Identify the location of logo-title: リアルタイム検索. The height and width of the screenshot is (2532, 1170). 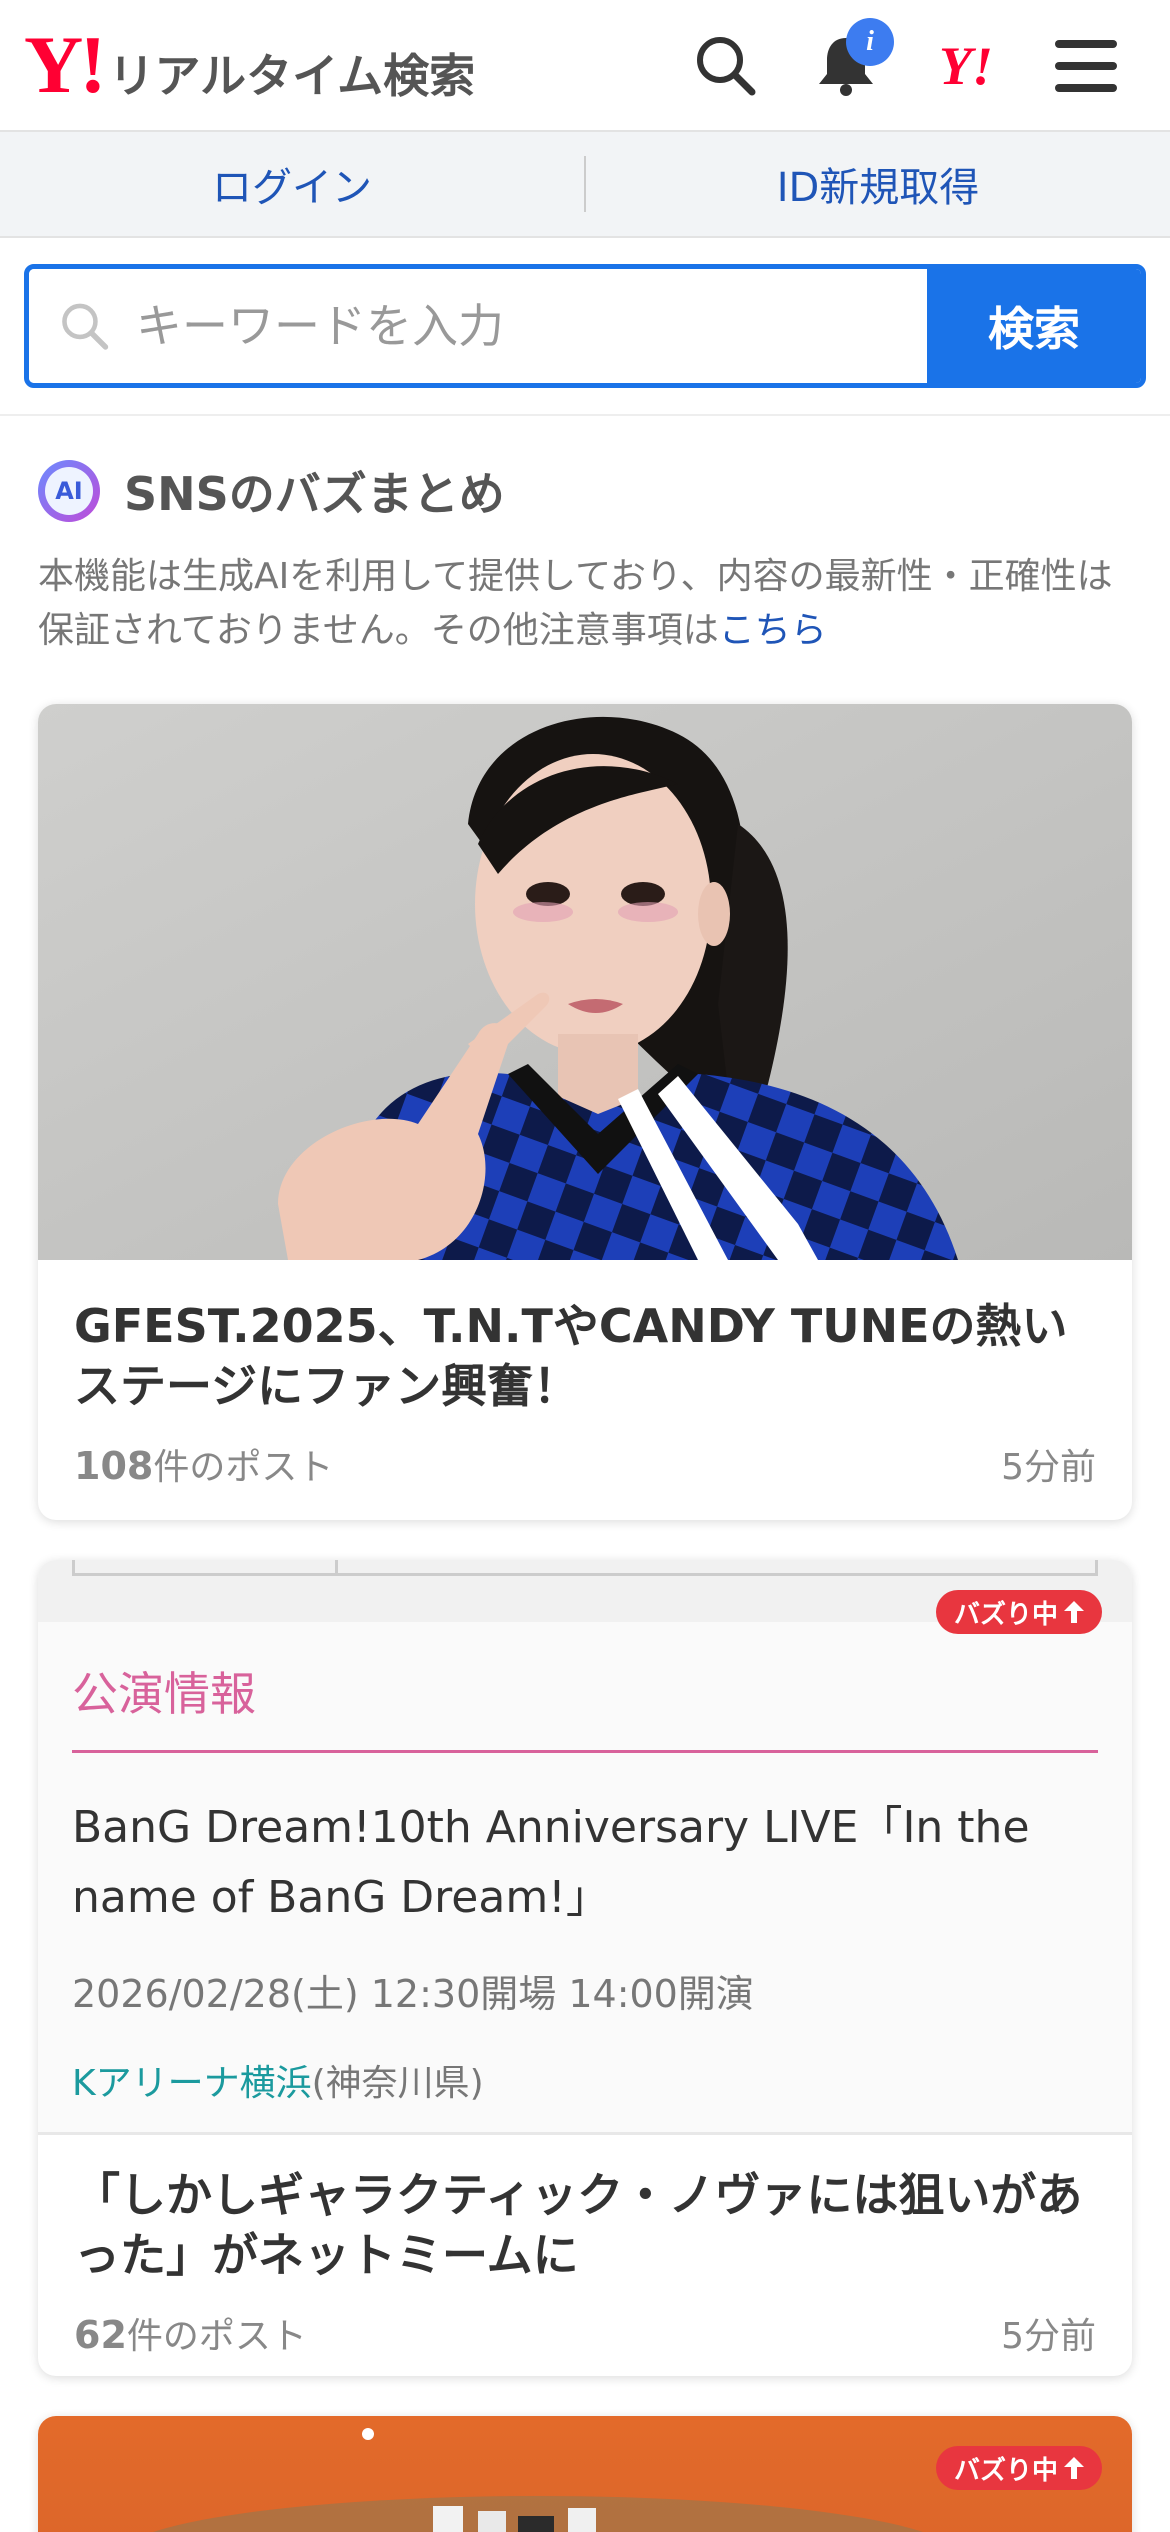
(292, 76).